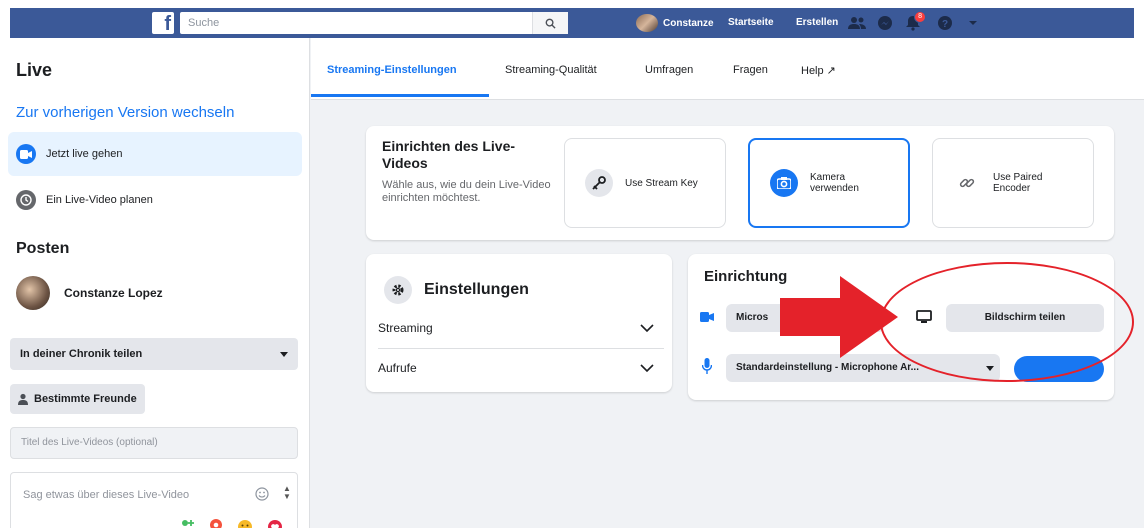  Describe the element at coordinates (476, 289) in the screenshot. I see `settings-title: Einstellungen` at that location.